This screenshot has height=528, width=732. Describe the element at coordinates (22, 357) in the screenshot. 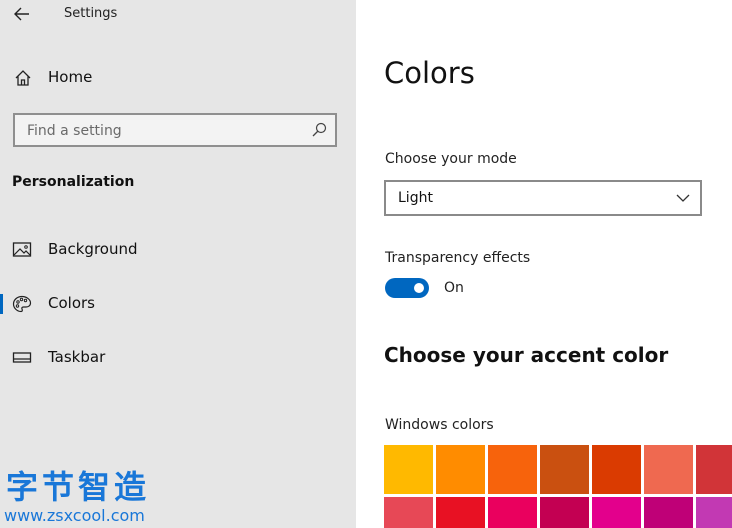

I see `taskbar-icon` at that location.